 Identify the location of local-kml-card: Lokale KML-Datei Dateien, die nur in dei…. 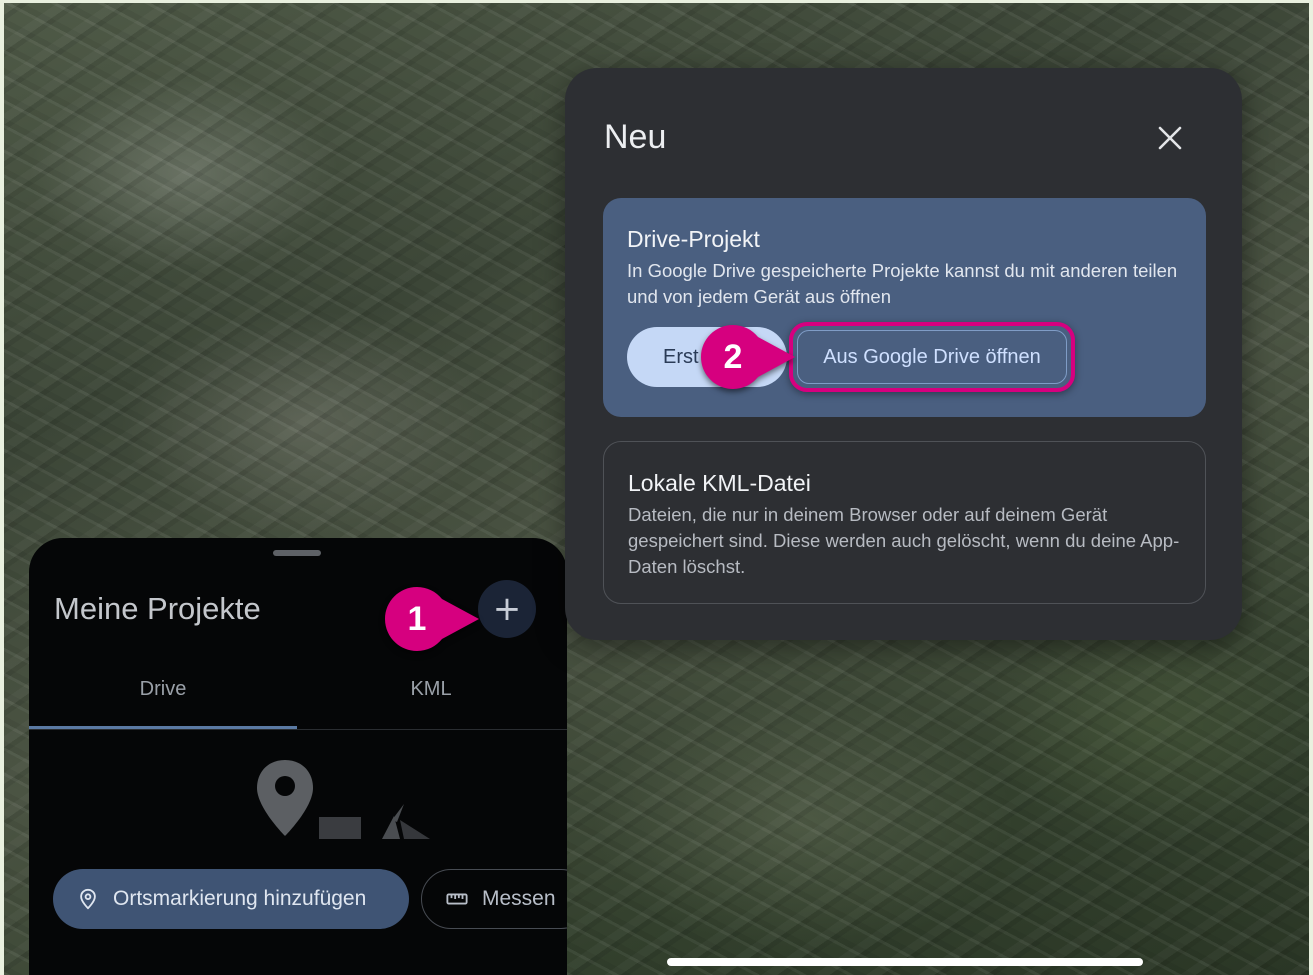
(904, 522).